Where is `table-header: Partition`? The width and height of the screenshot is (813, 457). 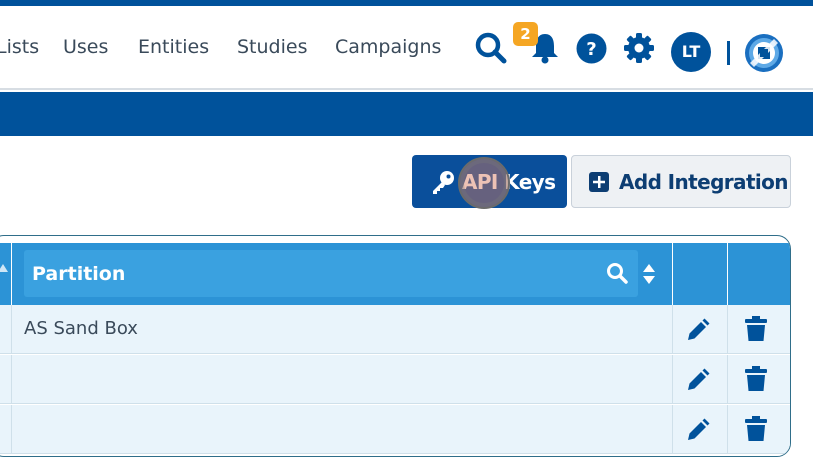 table-header: Partition is located at coordinates (395, 274).